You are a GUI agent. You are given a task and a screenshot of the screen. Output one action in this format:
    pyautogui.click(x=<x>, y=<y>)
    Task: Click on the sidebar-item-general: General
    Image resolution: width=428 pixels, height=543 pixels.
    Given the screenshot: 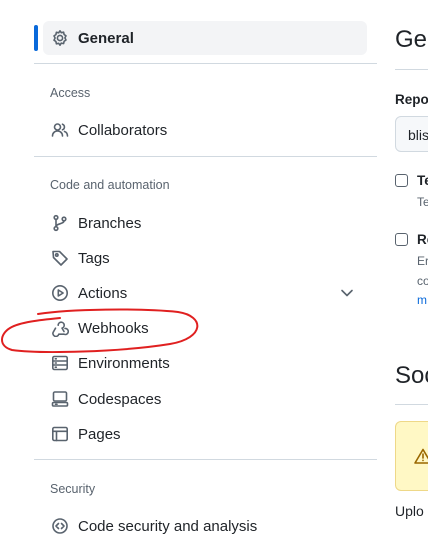 What is the action you would take?
    pyautogui.click(x=205, y=38)
    